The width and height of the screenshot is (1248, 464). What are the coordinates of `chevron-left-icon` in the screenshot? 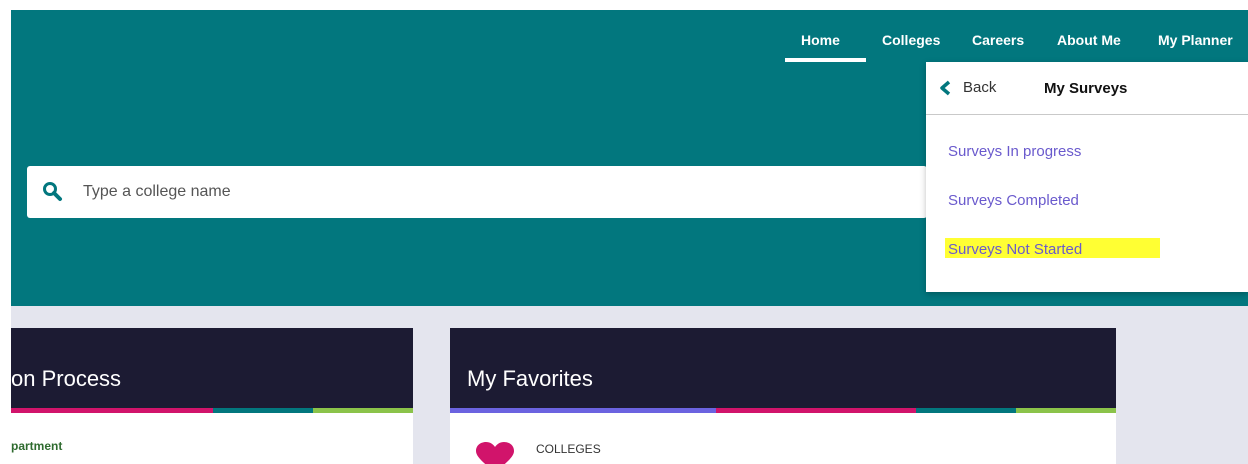 It's located at (945, 88).